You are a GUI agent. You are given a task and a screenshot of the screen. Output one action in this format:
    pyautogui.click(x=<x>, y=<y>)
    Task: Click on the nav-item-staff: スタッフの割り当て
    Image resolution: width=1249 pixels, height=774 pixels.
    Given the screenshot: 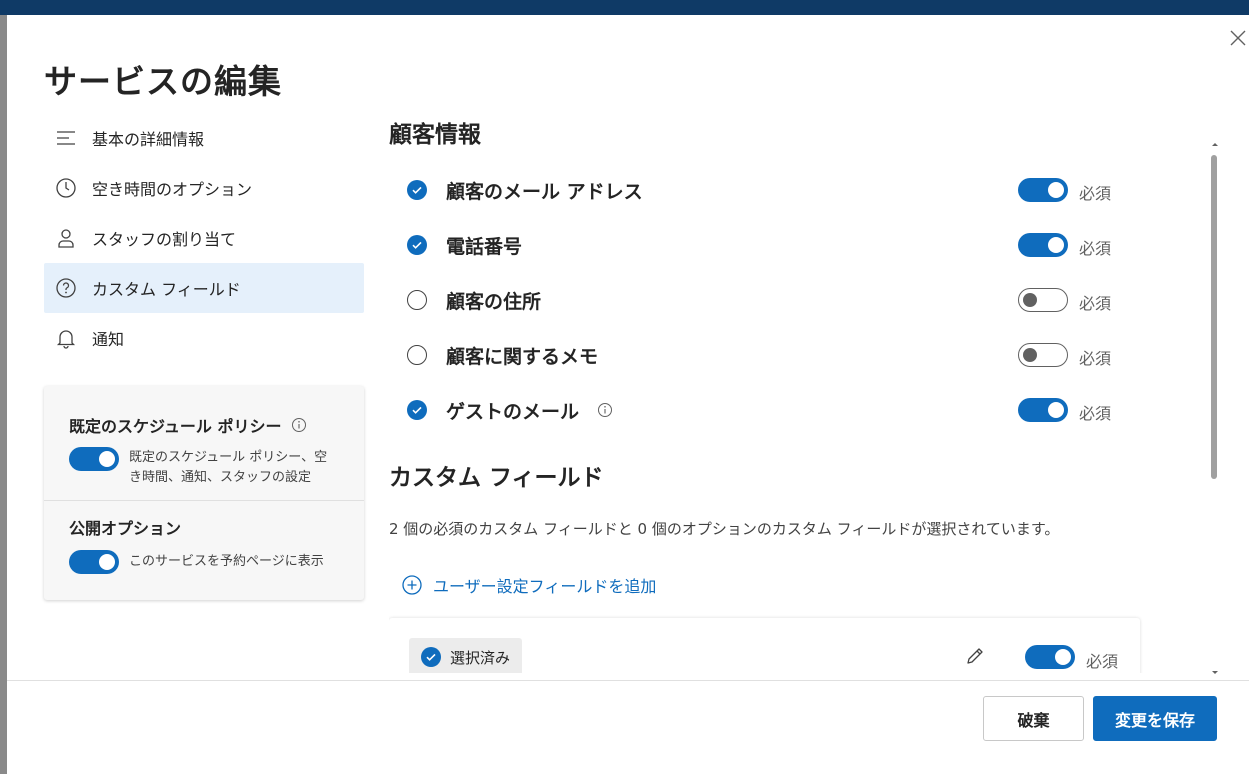 What is the action you would take?
    pyautogui.click(x=204, y=238)
    